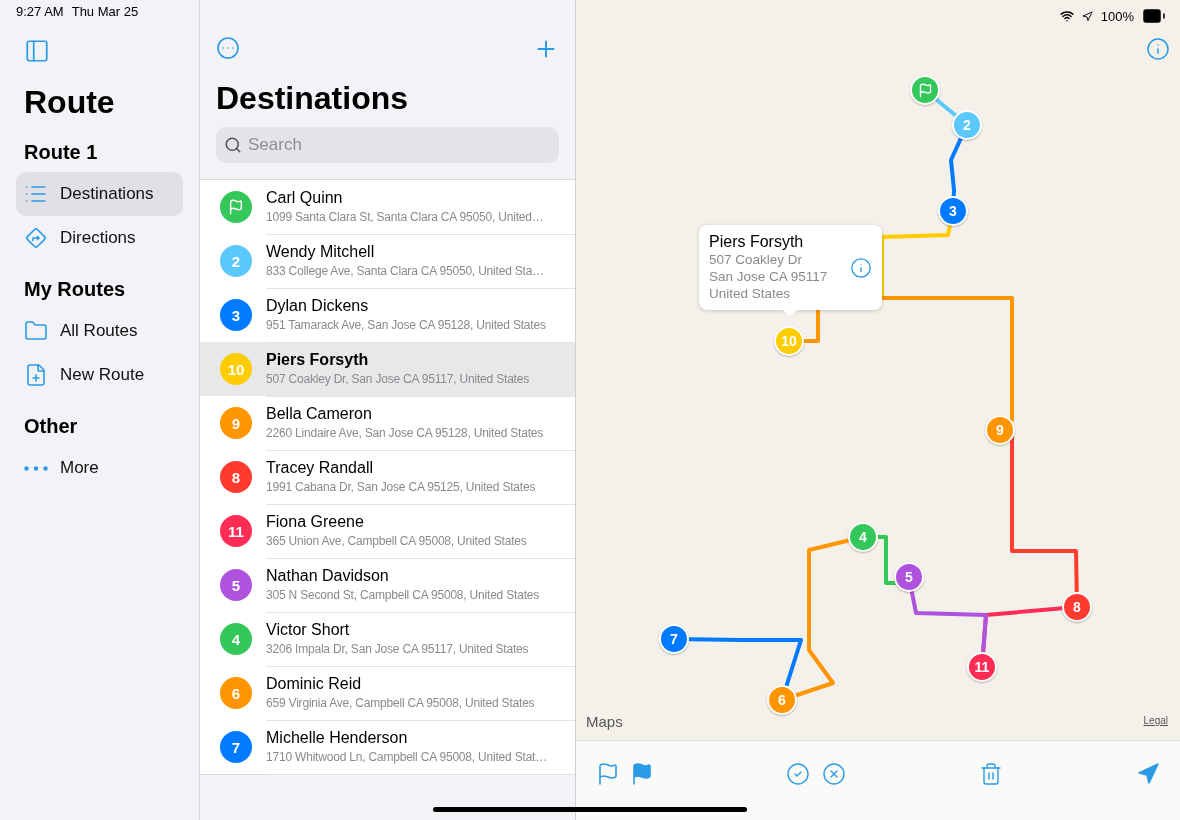 This screenshot has height=820, width=1180. What do you see at coordinates (75, 289) in the screenshot?
I see `section-heading: My Routes` at bounding box center [75, 289].